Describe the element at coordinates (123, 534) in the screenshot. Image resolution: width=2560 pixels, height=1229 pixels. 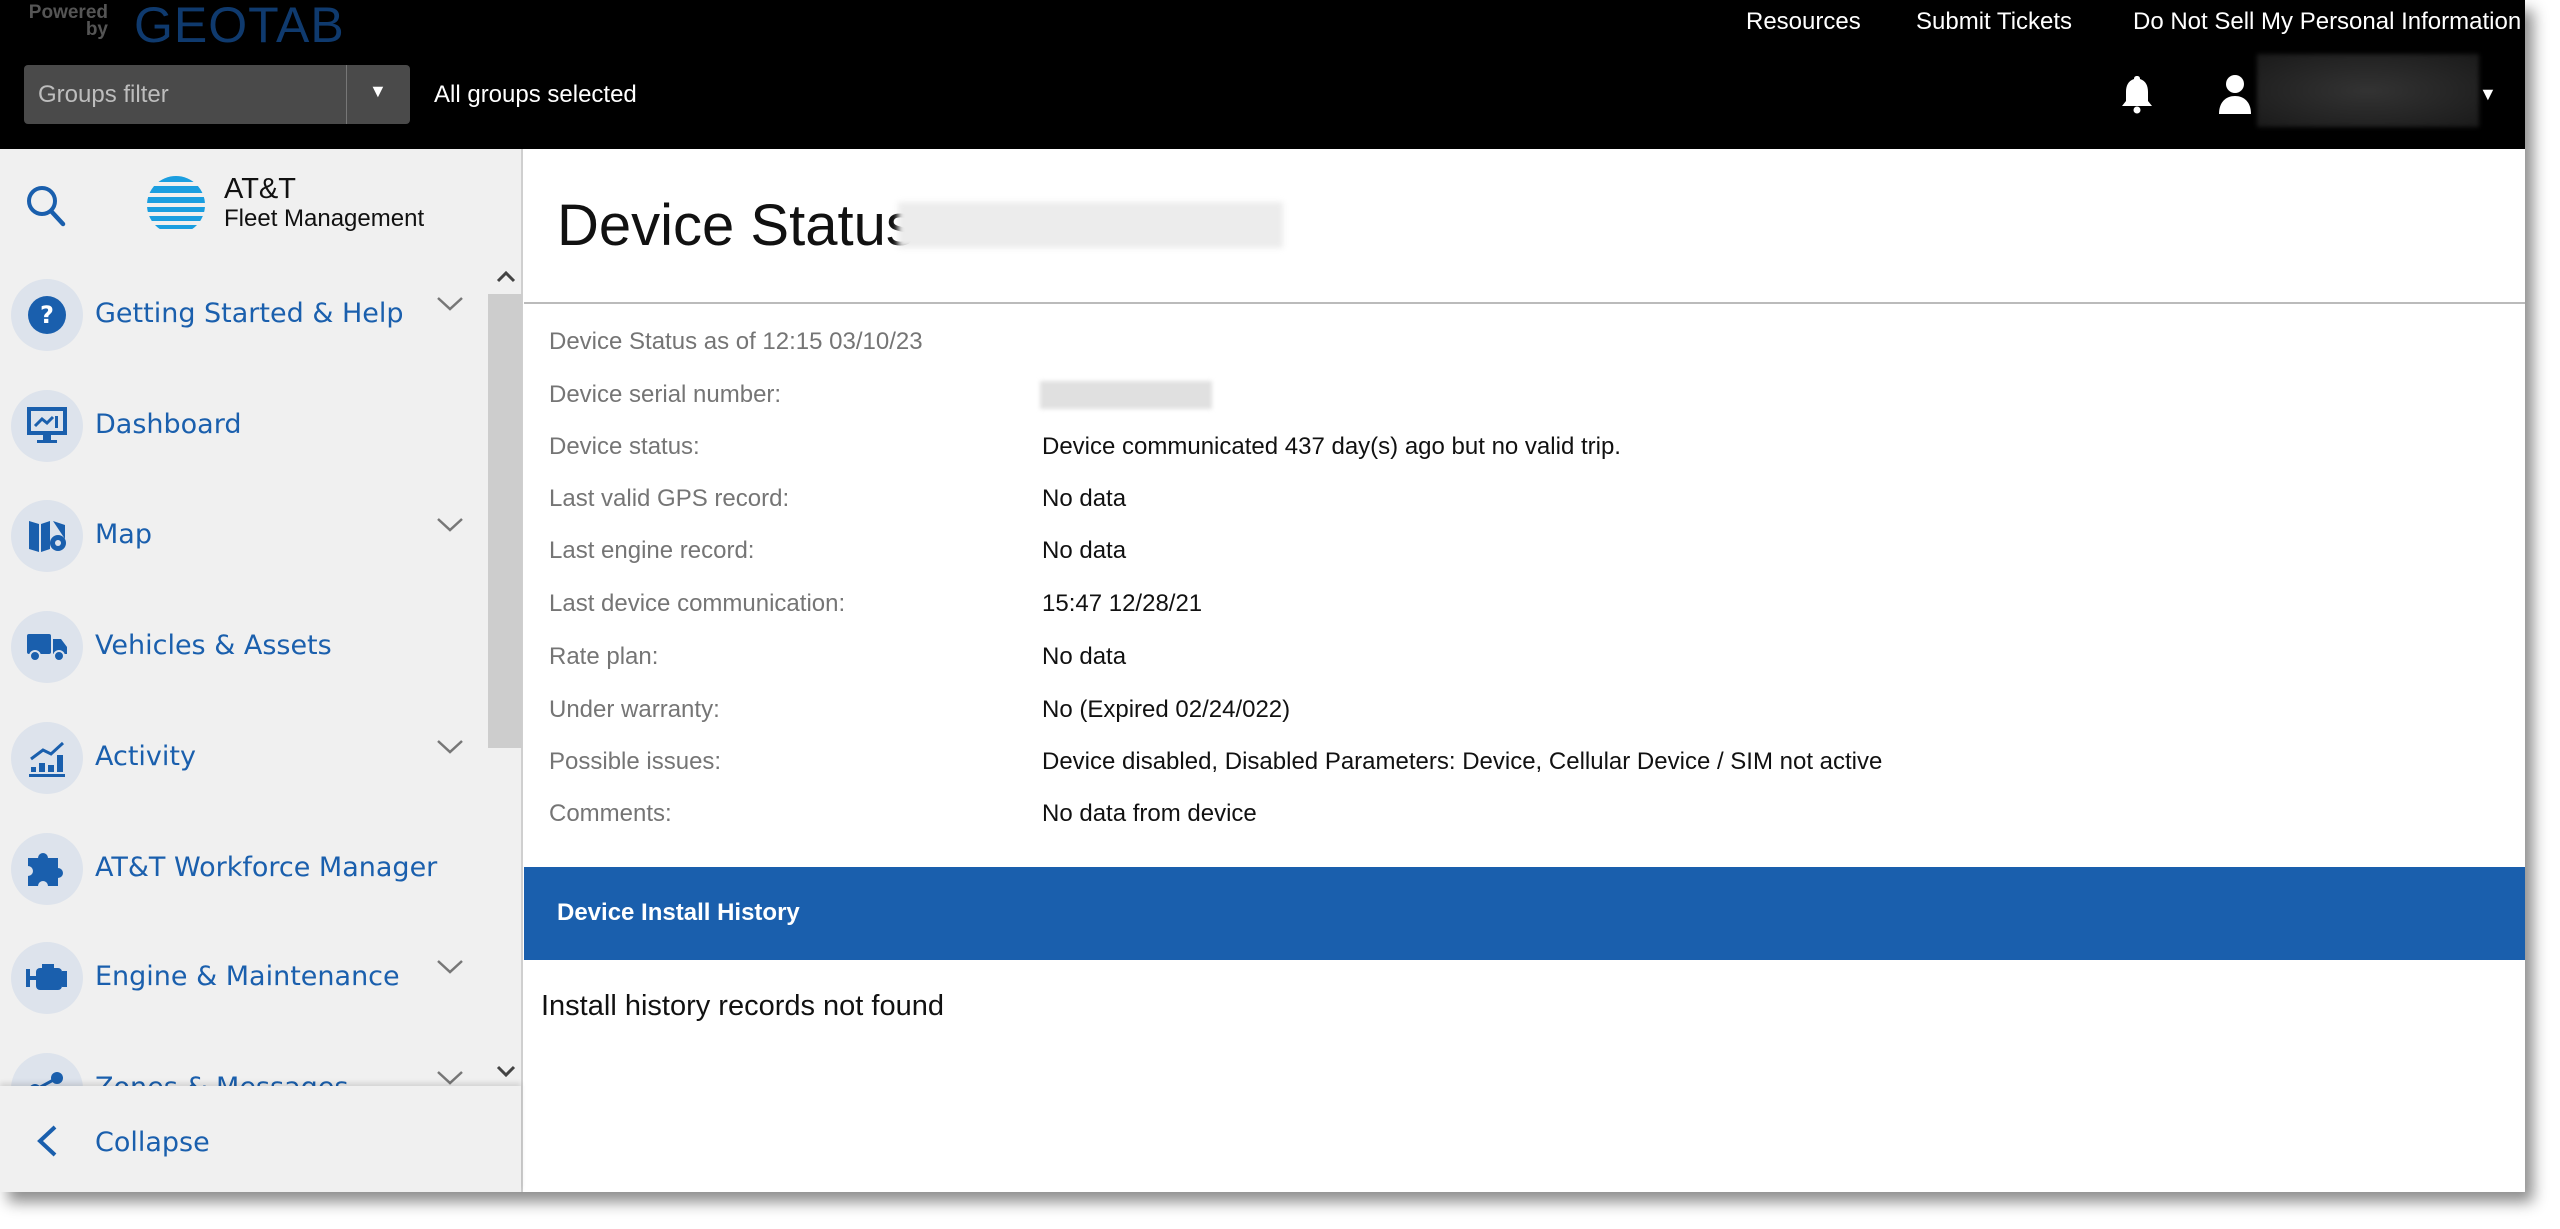
I see `sidebar-item-label: Map` at that location.